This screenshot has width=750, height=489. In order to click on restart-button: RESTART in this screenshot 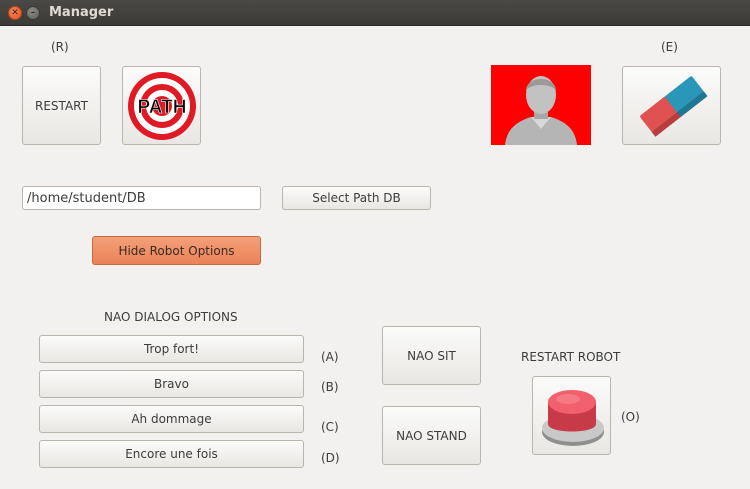, I will do `click(61, 105)`.